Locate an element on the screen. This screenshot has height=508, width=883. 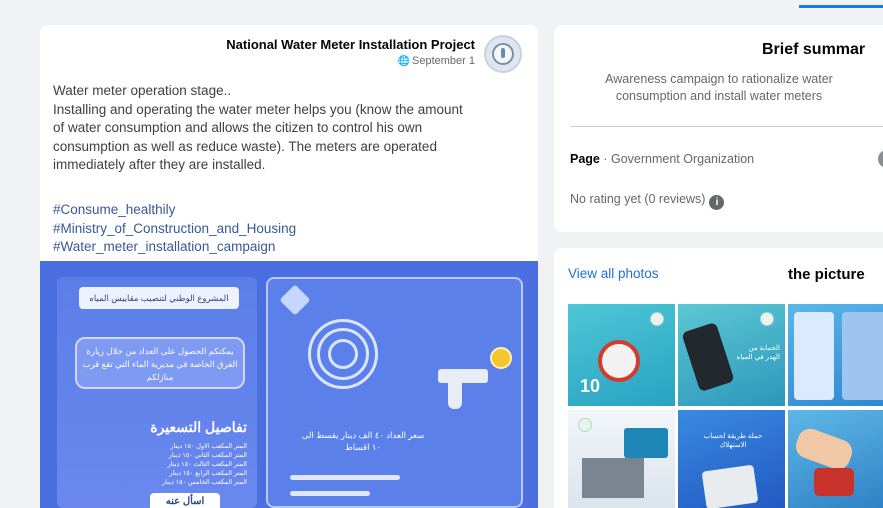
phone-icon is located at coordinates (708, 357).